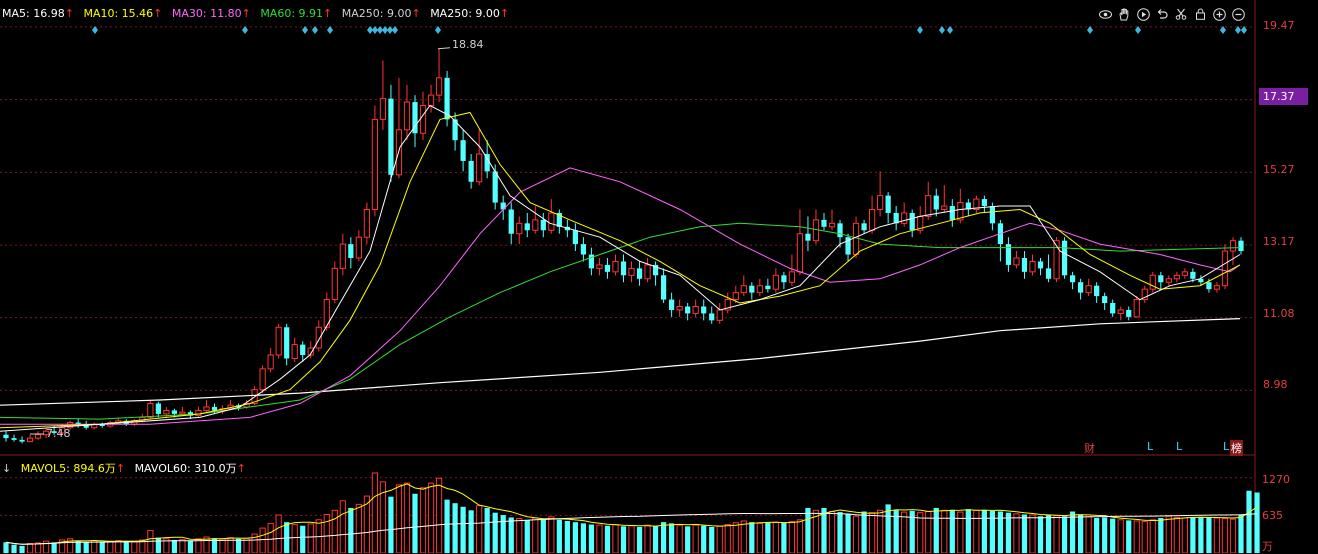  What do you see at coordinates (416, 13) in the screenshot?
I see `ma250-arrow: ↑` at bounding box center [416, 13].